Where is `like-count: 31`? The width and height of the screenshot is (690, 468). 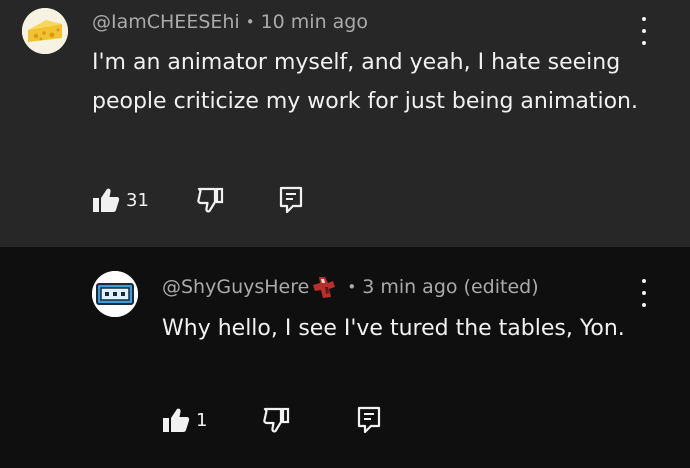
like-count: 31 is located at coordinates (137, 200).